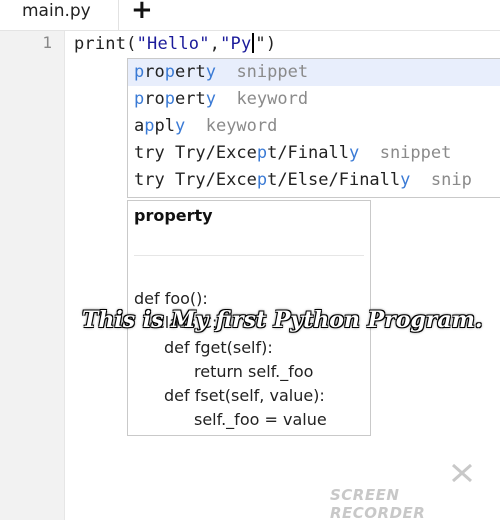 Image resolution: width=500 pixels, height=522 pixels. I want to click on line-number-gutter: 1, so click(32, 275).